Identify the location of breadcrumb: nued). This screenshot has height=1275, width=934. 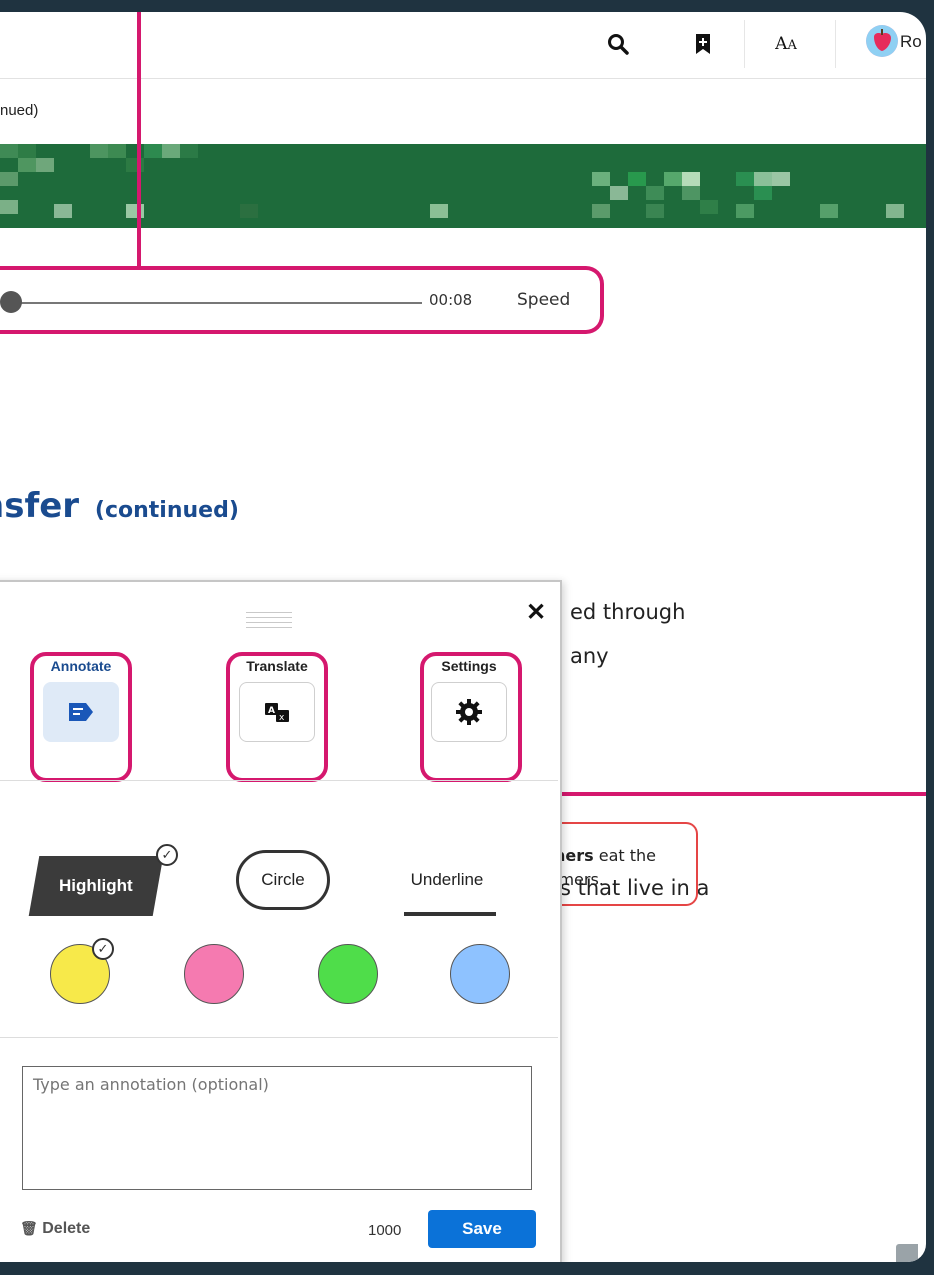
(19, 110).